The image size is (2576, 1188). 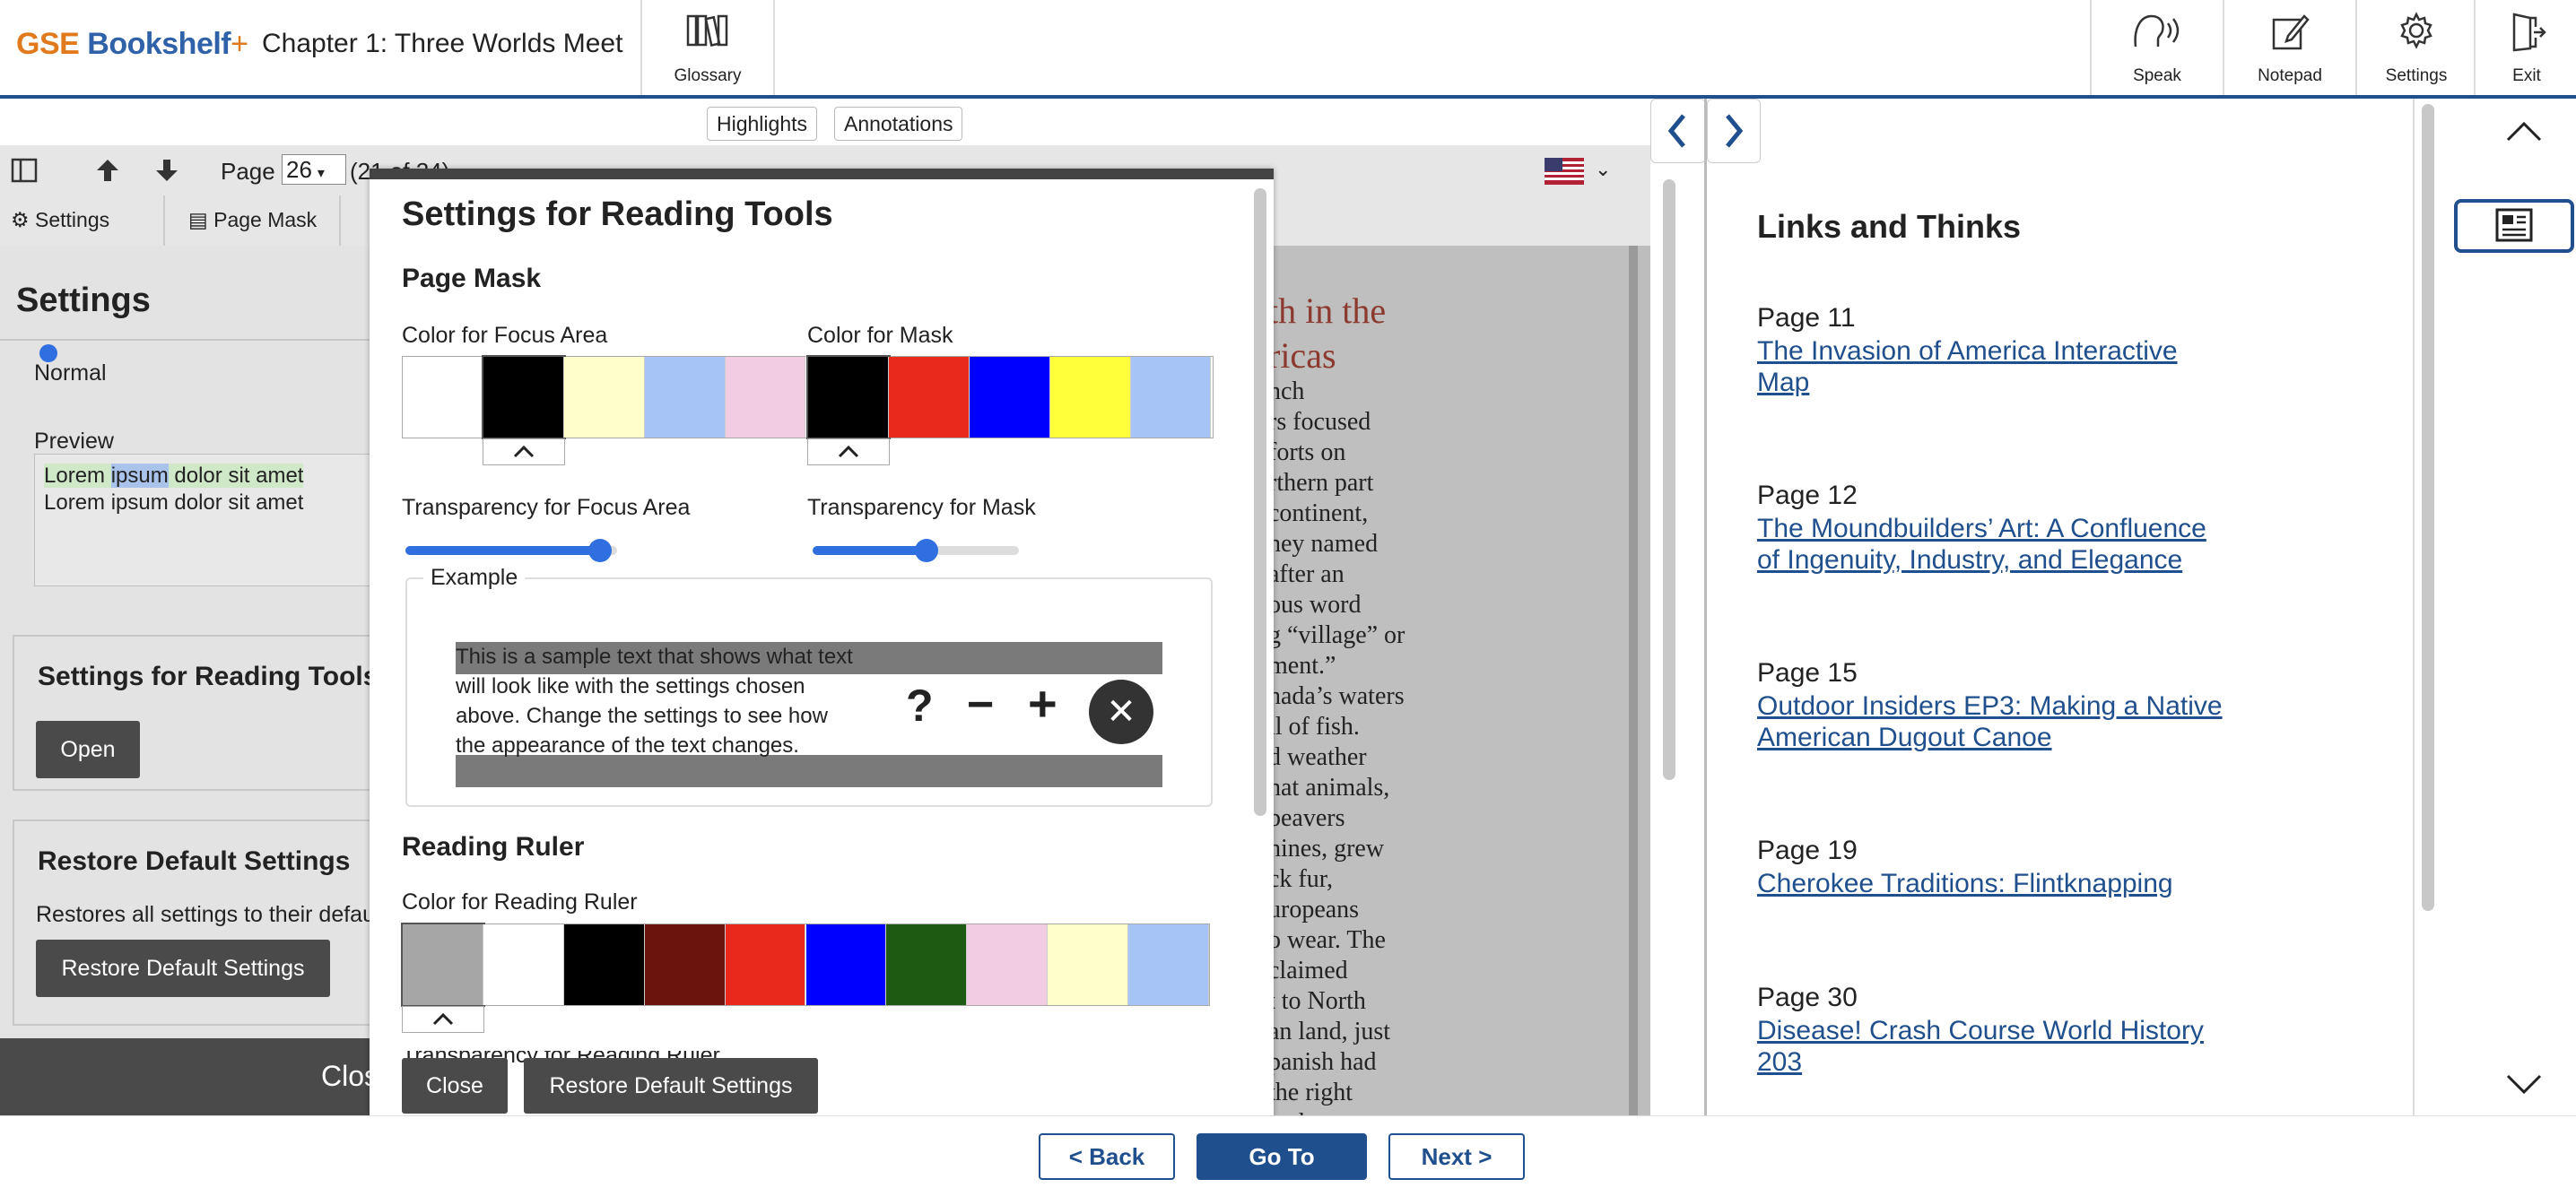 I want to click on next-panel-button, so click(x=1734, y=131).